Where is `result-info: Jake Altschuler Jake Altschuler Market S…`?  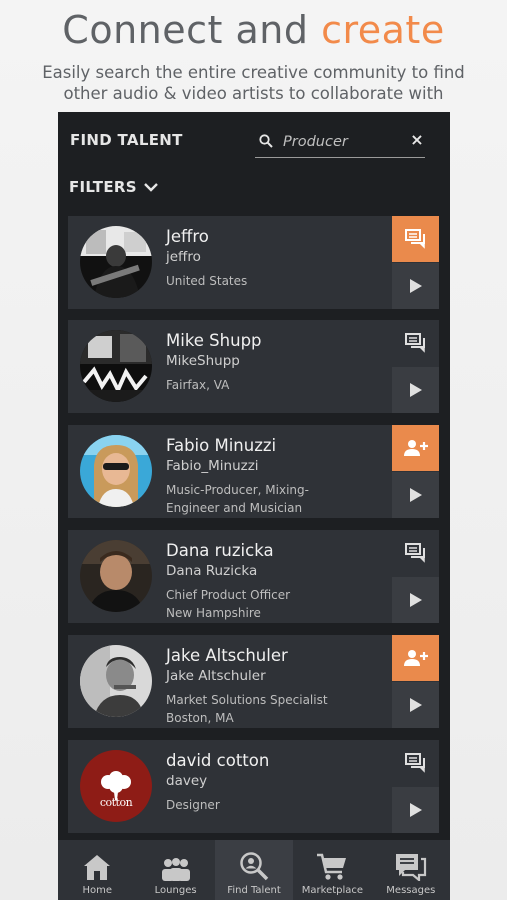
result-info: Jake Altschuler Jake Altschuler Market S… is located at coordinates (276, 686).